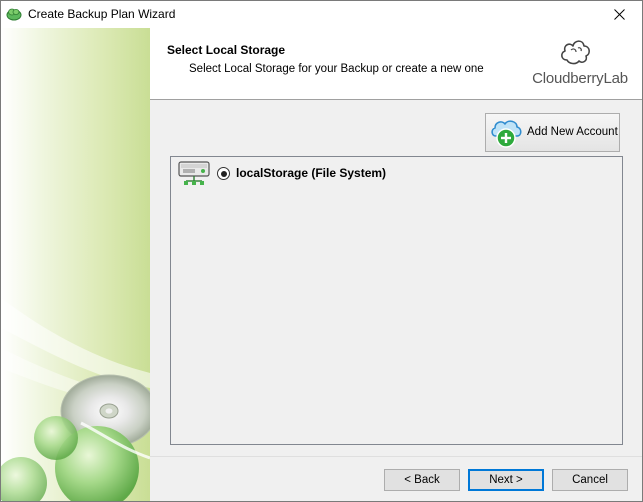 Image resolution: width=643 pixels, height=502 pixels. What do you see at coordinates (572, 132) in the screenshot?
I see `add-new-account-label: Add New Account` at bounding box center [572, 132].